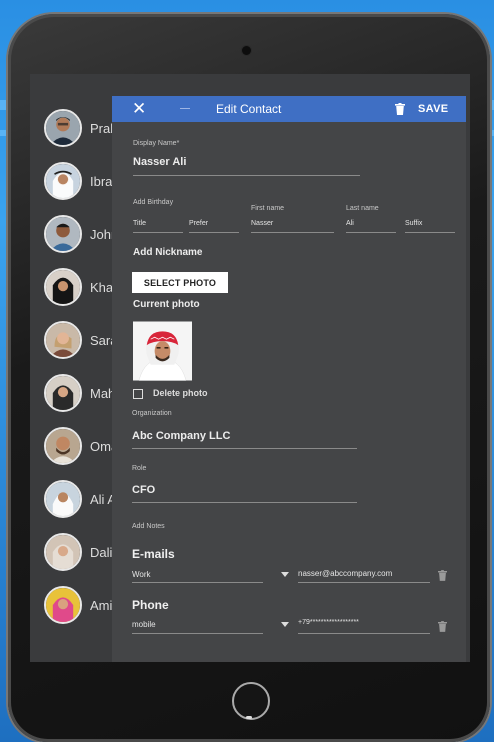 The width and height of the screenshot is (494, 742). Describe the element at coordinates (158, 232) in the screenshot. I see `title-underline` at that location.